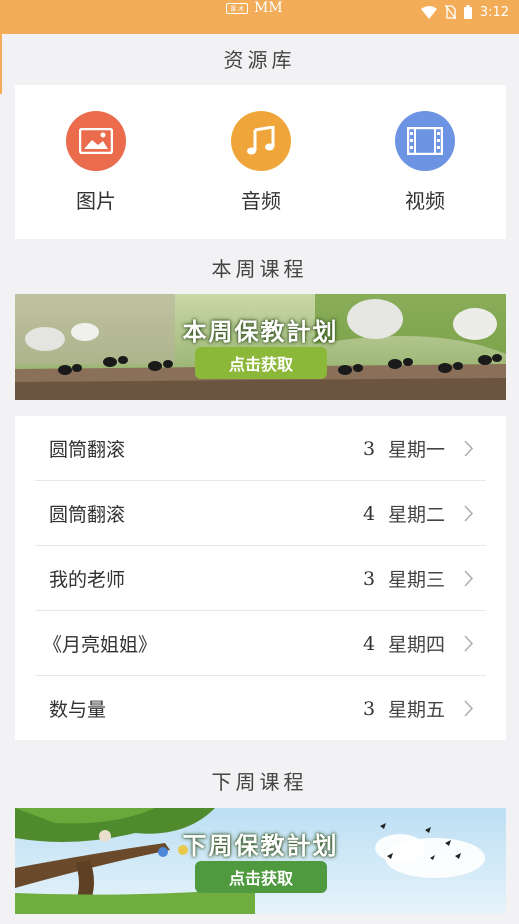  Describe the element at coordinates (260, 448) in the screenshot. I see `list-item: 圆筒翻滚 3 星期一` at that location.